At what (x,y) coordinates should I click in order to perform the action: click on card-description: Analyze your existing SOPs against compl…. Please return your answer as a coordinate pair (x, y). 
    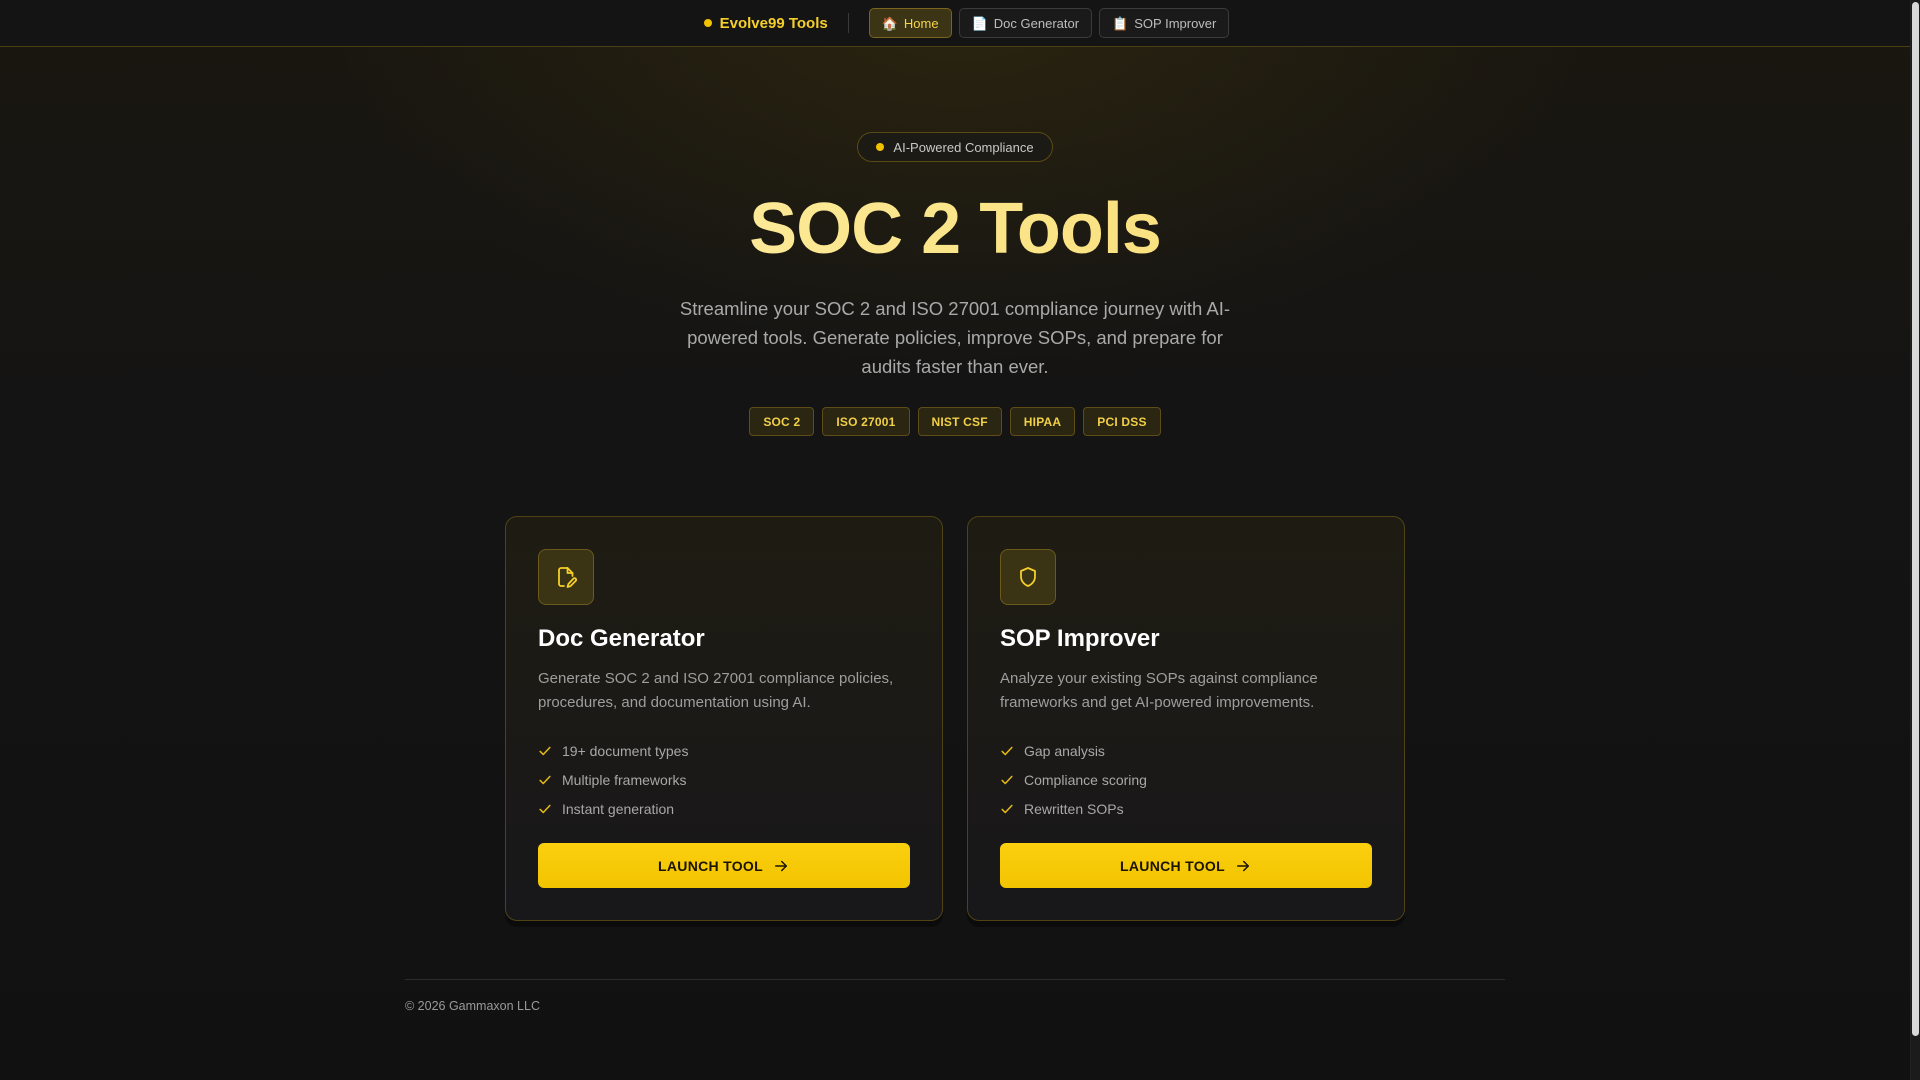
    Looking at the image, I should click on (1159, 690).